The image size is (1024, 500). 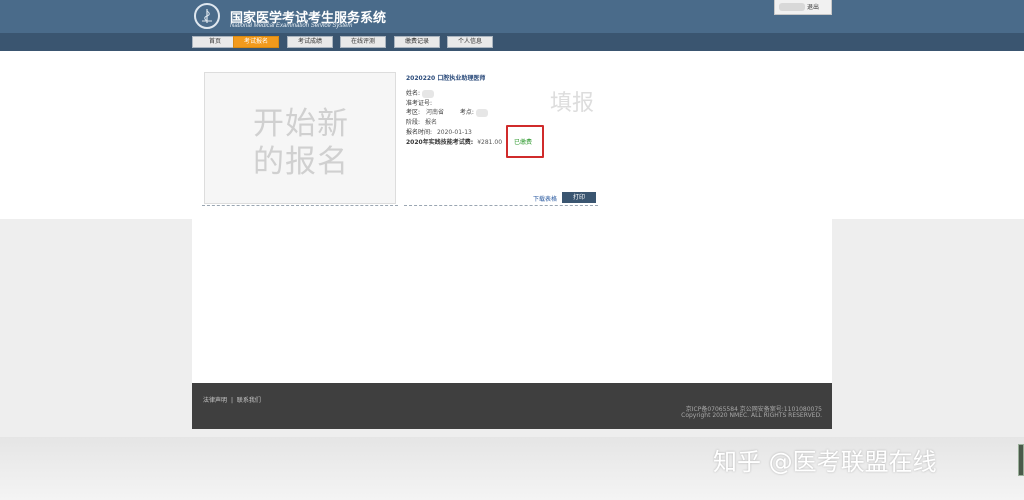 I want to click on stage-row: 阶段: 报名, so click(x=421, y=121).